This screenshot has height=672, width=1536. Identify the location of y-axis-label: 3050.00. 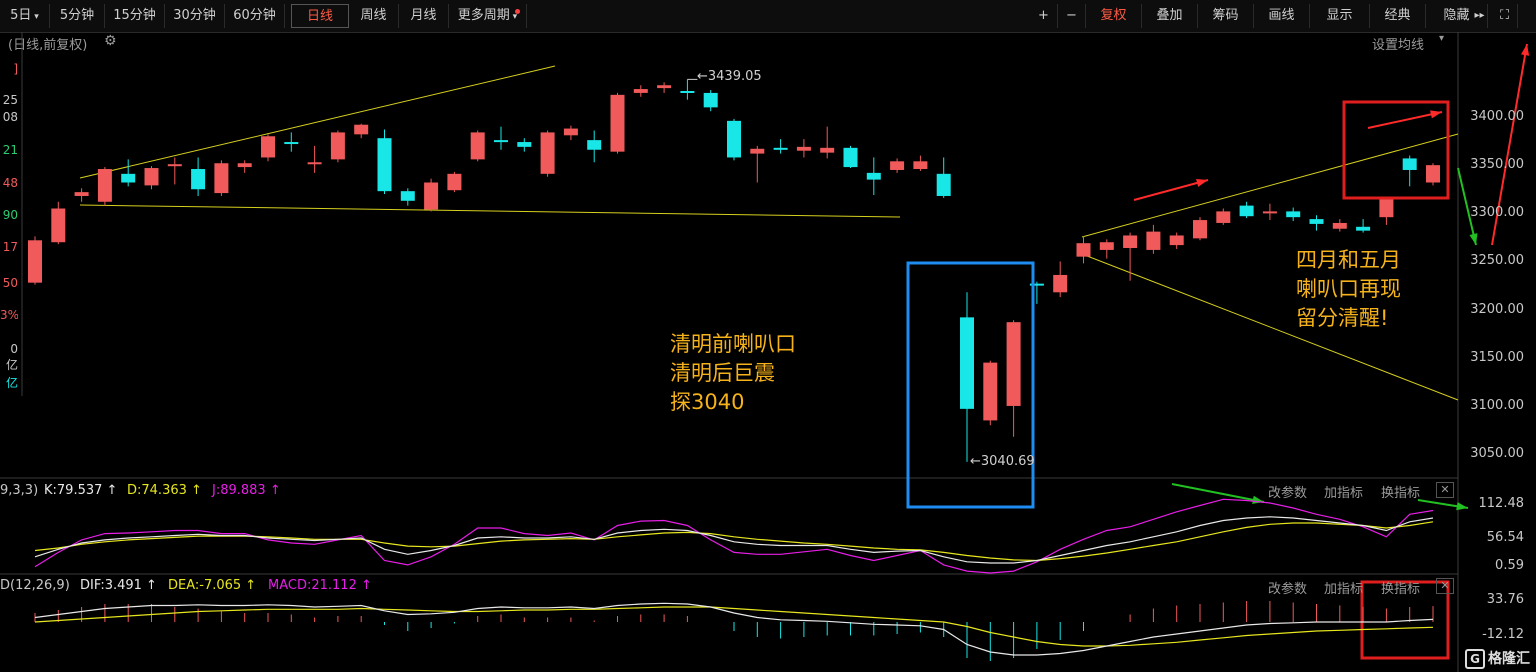
(1497, 454).